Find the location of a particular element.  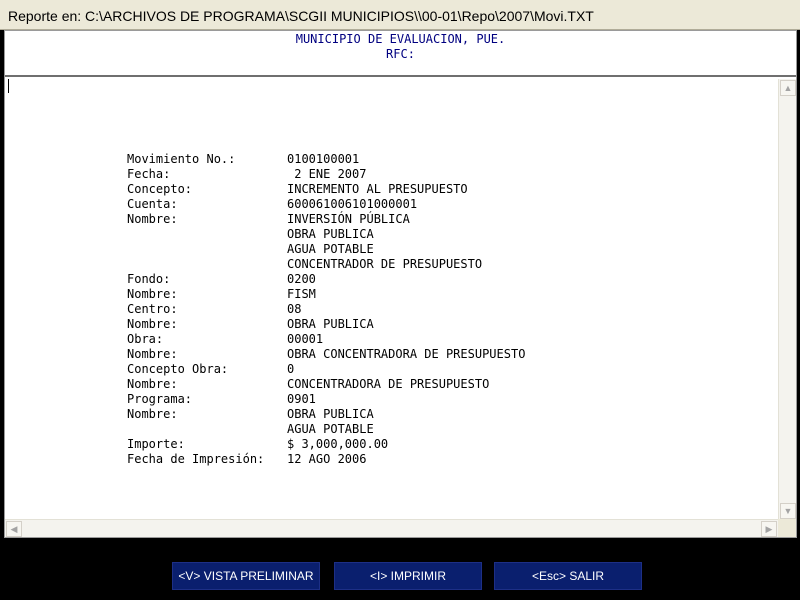

report-row-value: 0200 is located at coordinates (301, 279).